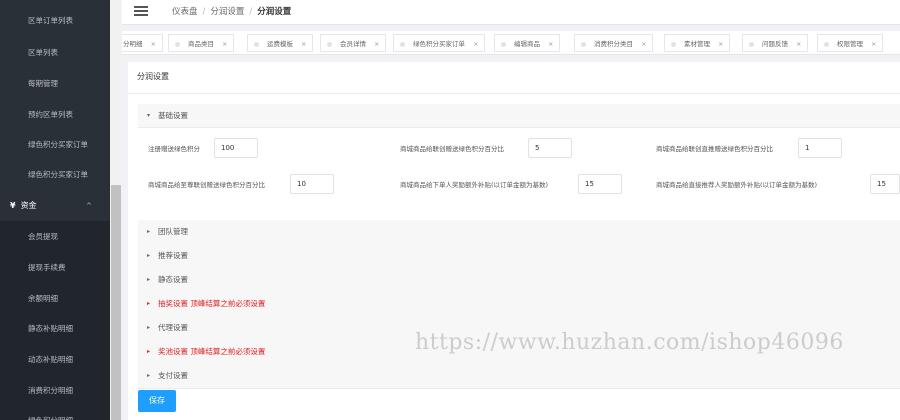  What do you see at coordinates (55, 328) in the screenshot?
I see `sidebar-item-static-subsidy: 静态补贴明细` at bounding box center [55, 328].